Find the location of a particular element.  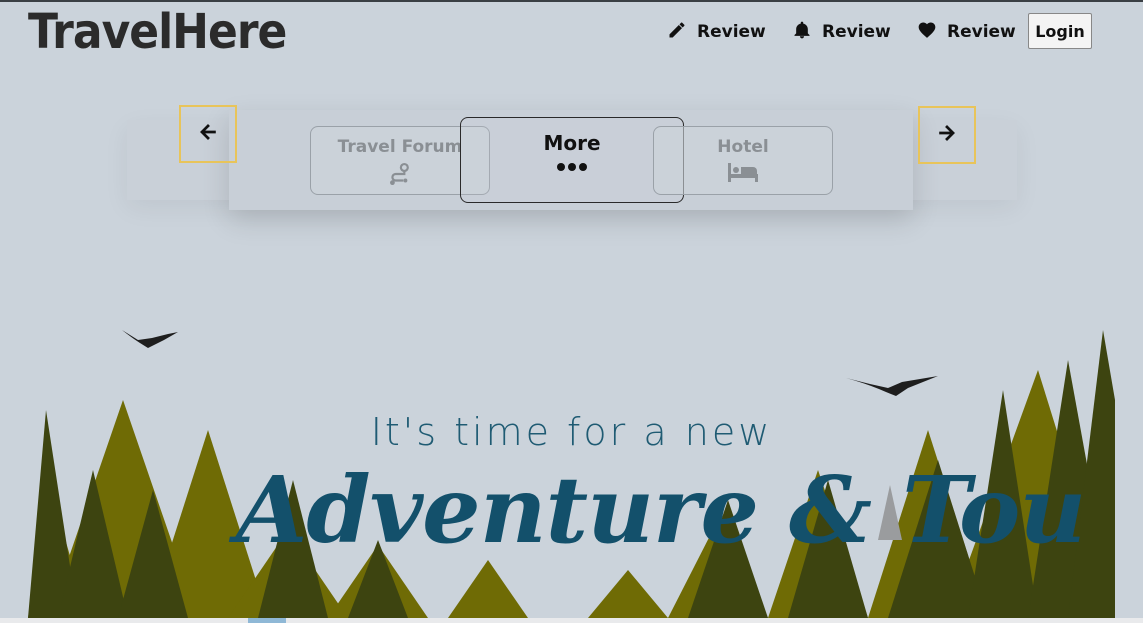

carousel-prev-button is located at coordinates (208, 134).